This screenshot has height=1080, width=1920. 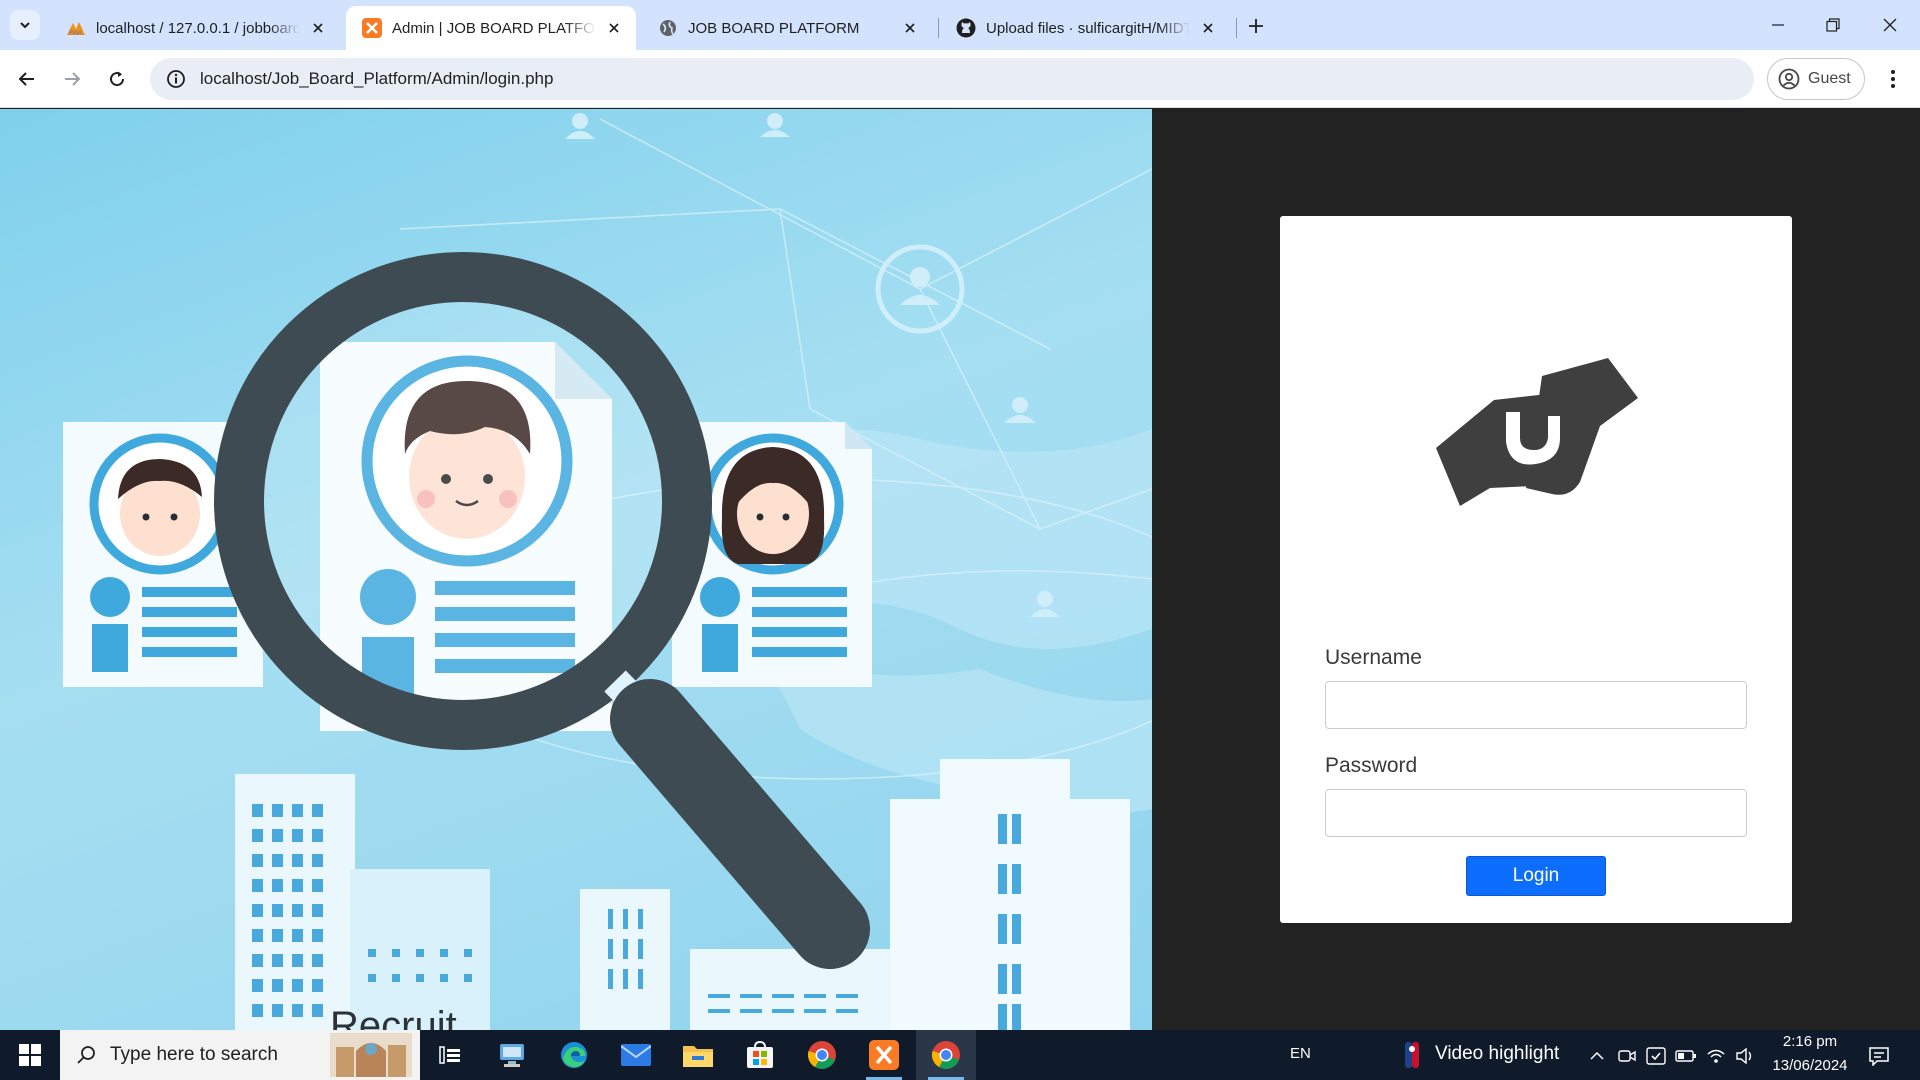 I want to click on tab-job-board: JOB BOARD PLATFORM, so click(x=787, y=28).